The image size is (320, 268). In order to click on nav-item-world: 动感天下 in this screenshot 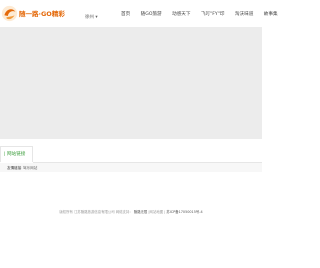, I will do `click(181, 14)`.